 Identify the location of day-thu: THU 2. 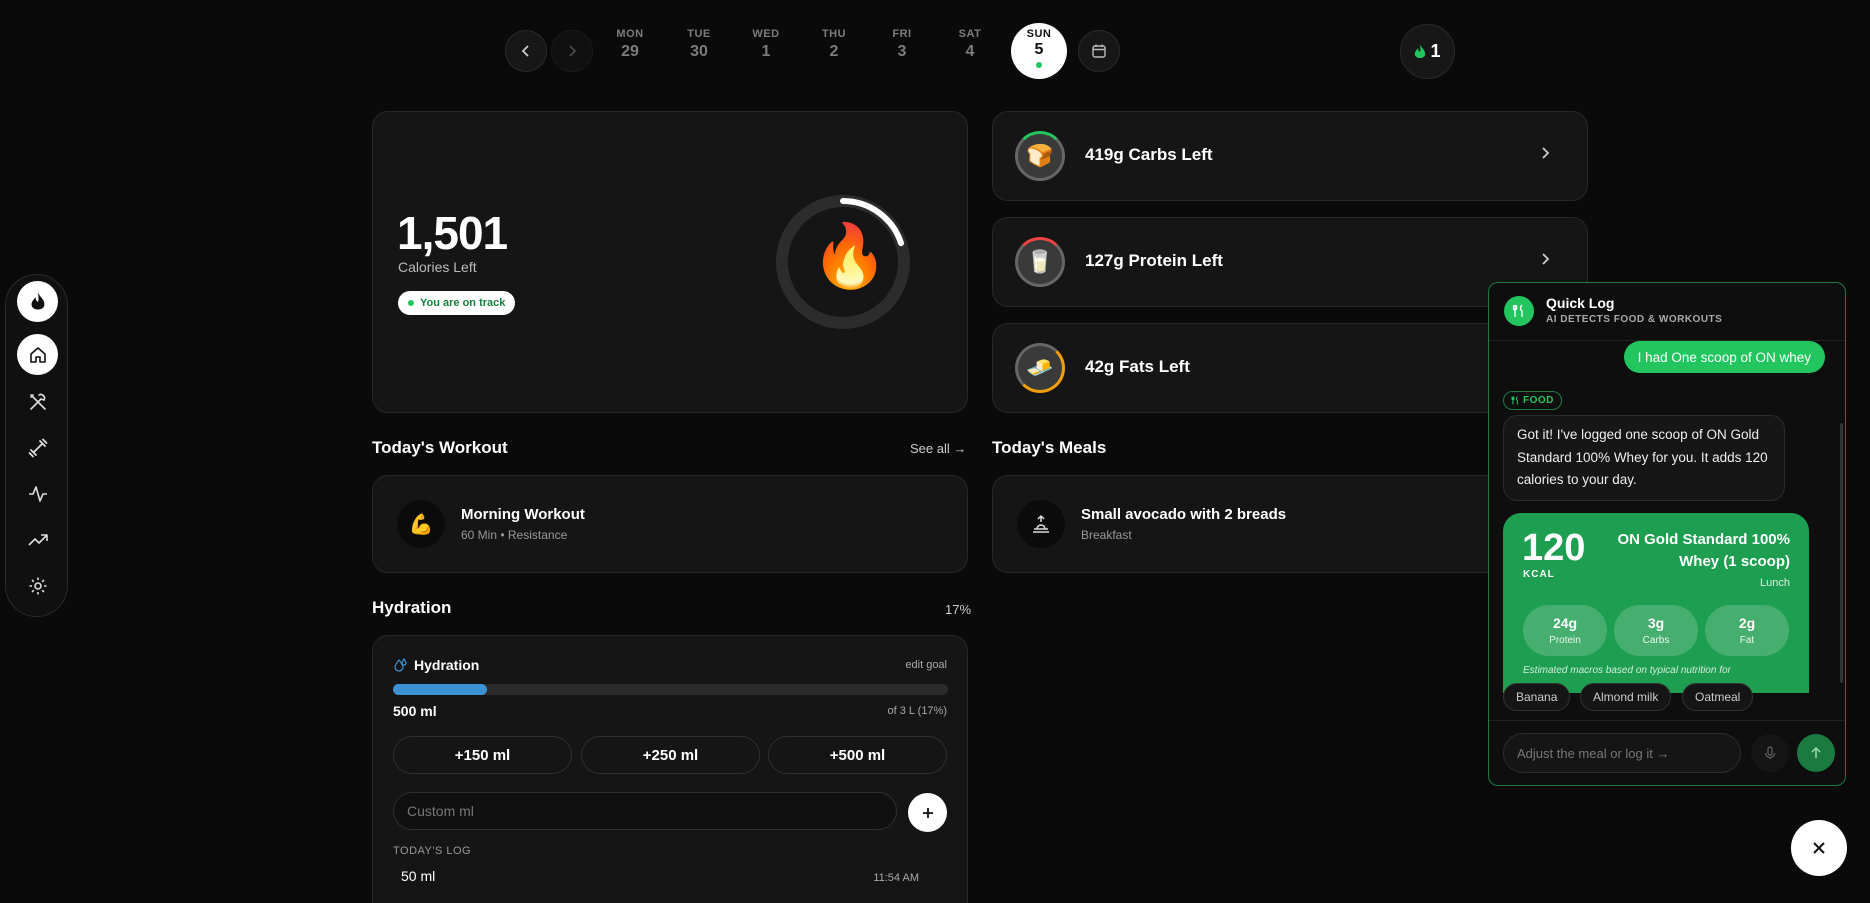
(834, 44).